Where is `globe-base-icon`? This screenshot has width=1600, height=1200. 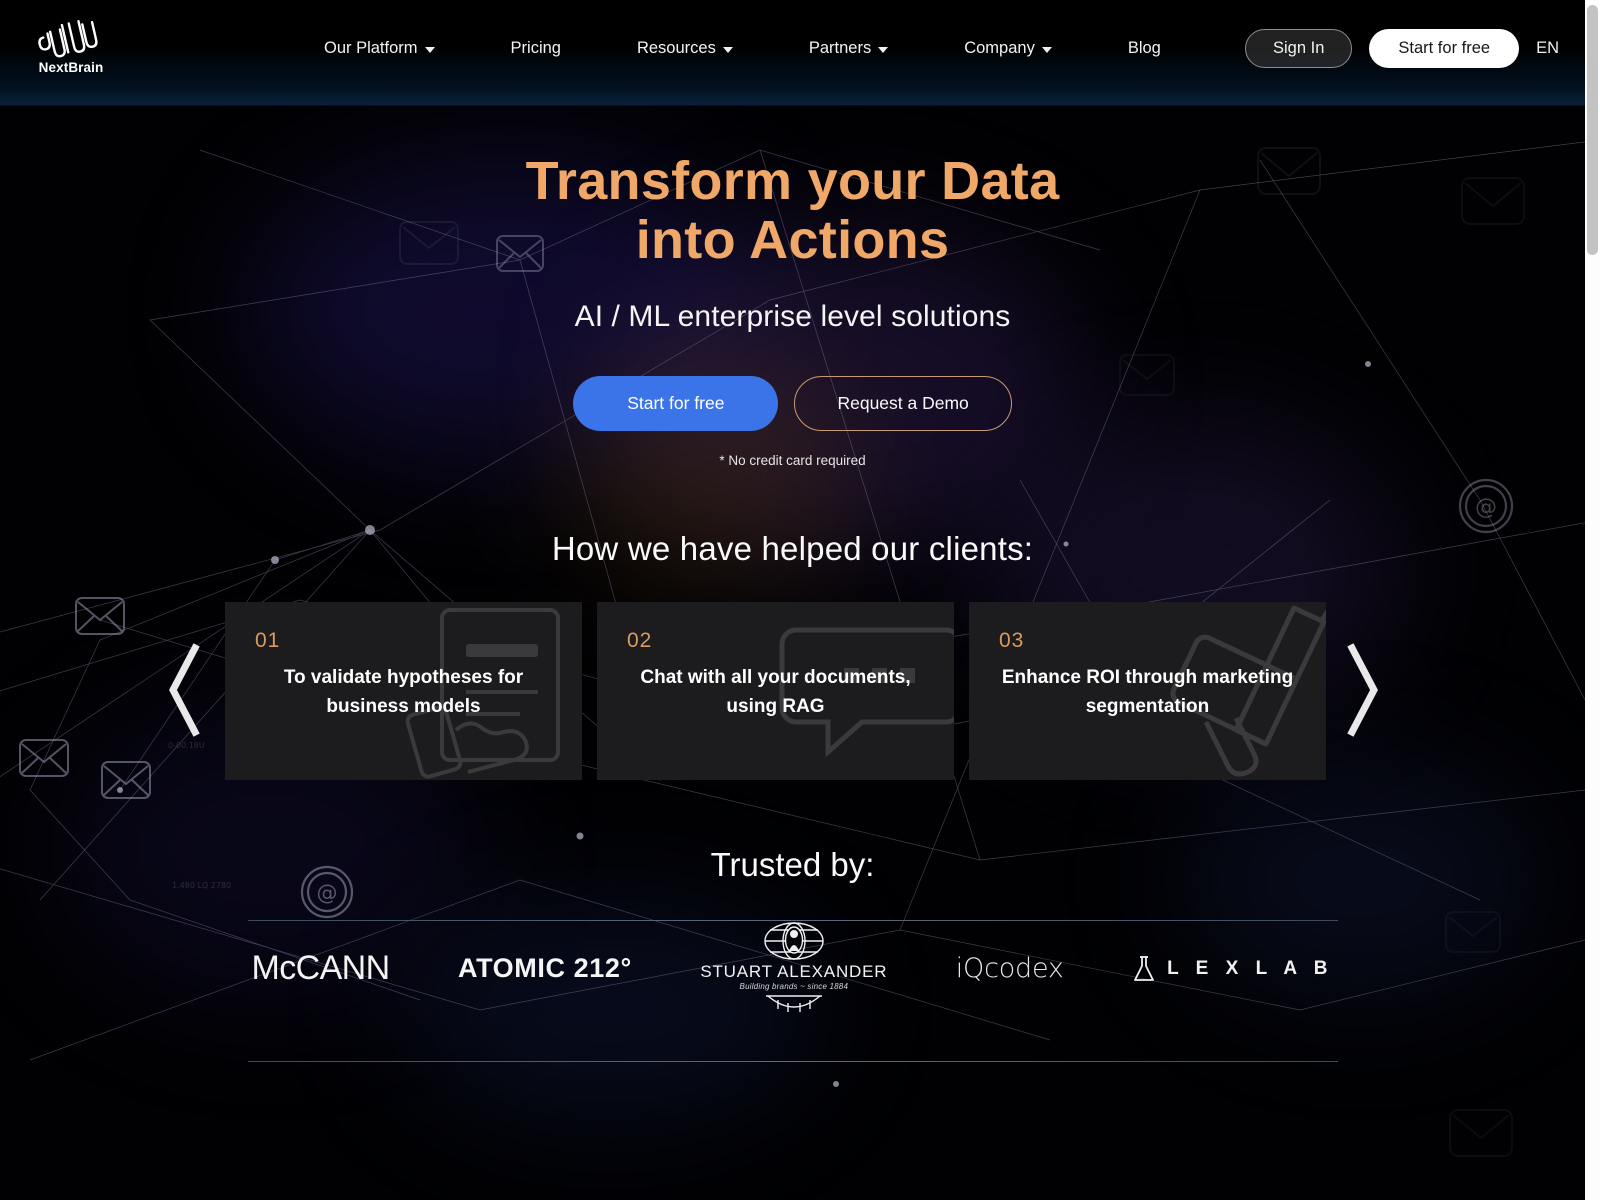
globe-base-icon is located at coordinates (793, 1004).